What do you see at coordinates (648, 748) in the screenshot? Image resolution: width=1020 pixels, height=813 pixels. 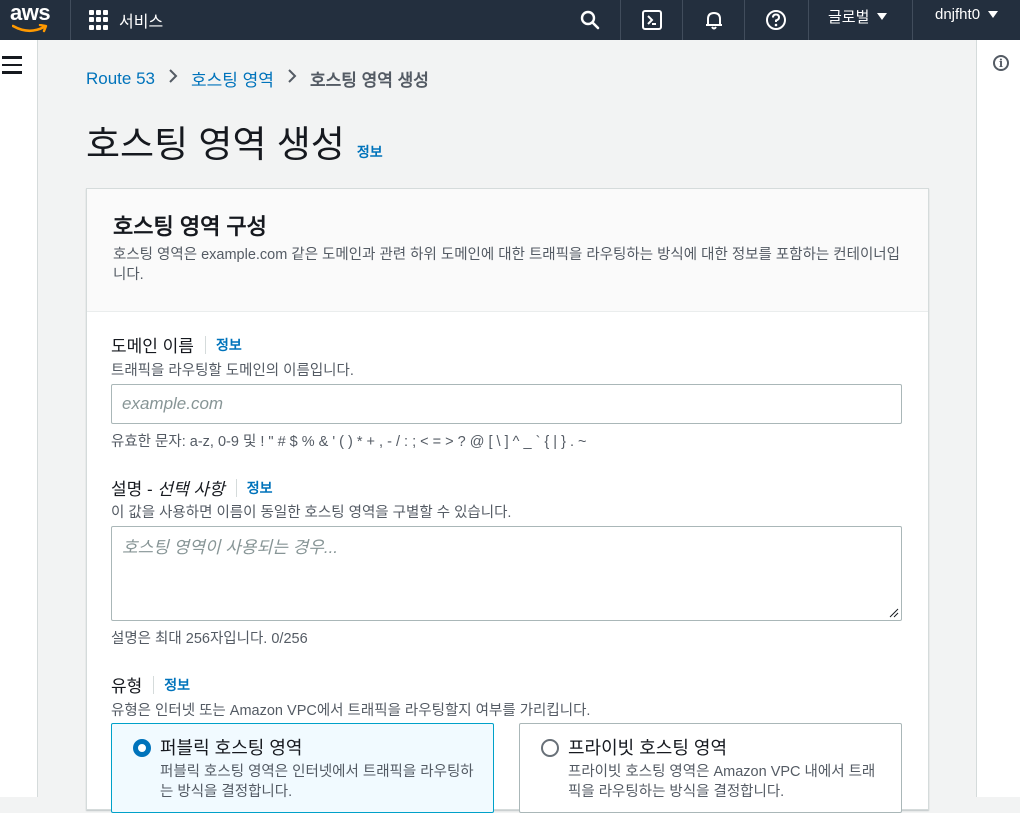 I see `private-hosted-zone-title: 프라이빗 호스팅 영역` at bounding box center [648, 748].